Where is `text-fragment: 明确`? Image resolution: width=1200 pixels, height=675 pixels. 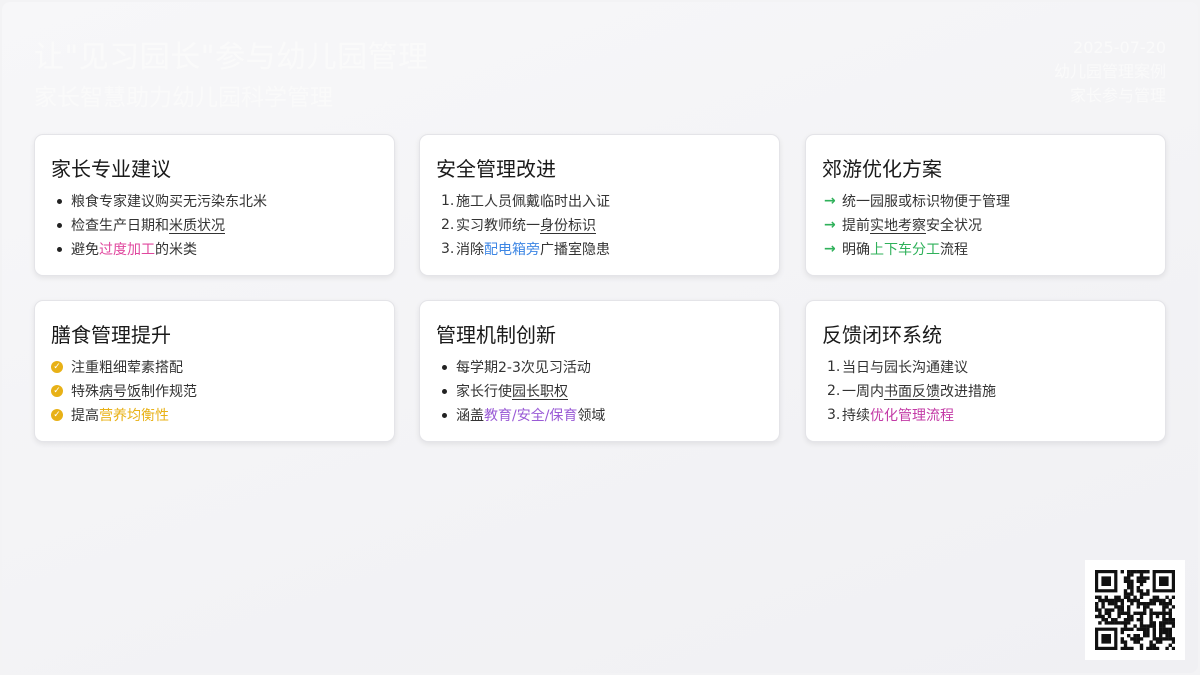
text-fragment: 明确 is located at coordinates (856, 250).